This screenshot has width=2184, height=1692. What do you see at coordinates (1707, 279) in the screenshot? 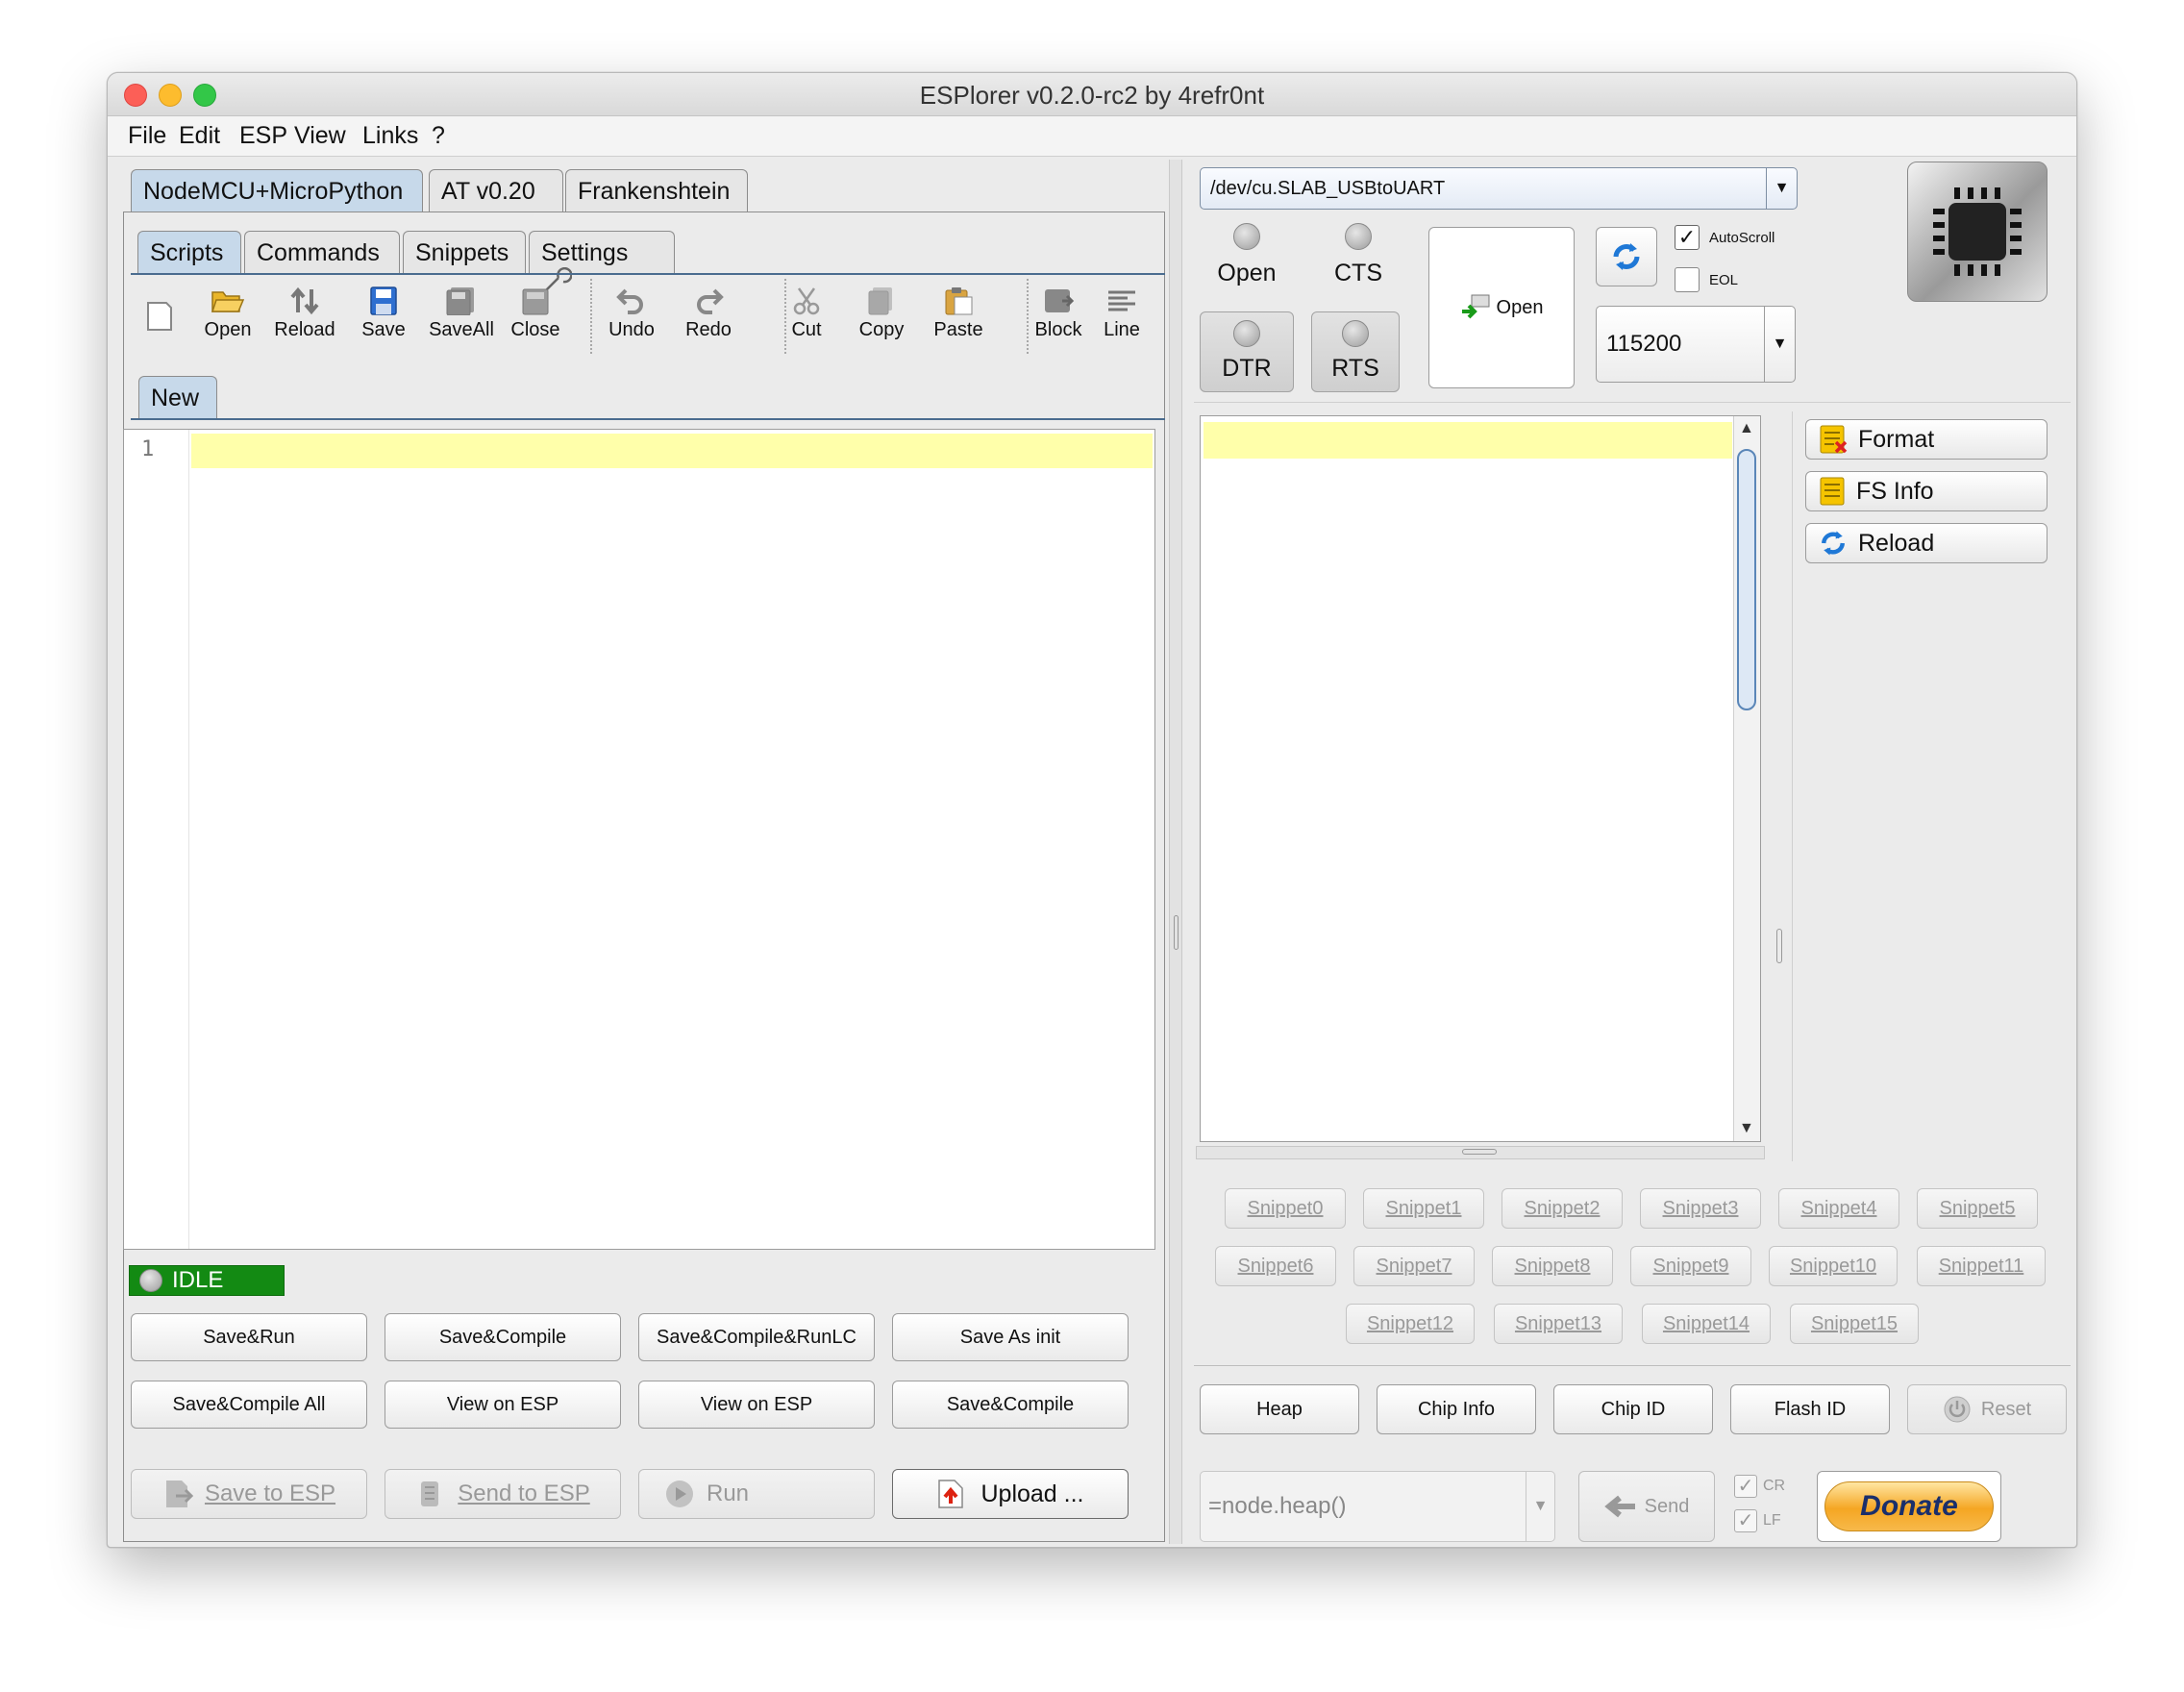
I see `eol-option: EOL` at bounding box center [1707, 279].